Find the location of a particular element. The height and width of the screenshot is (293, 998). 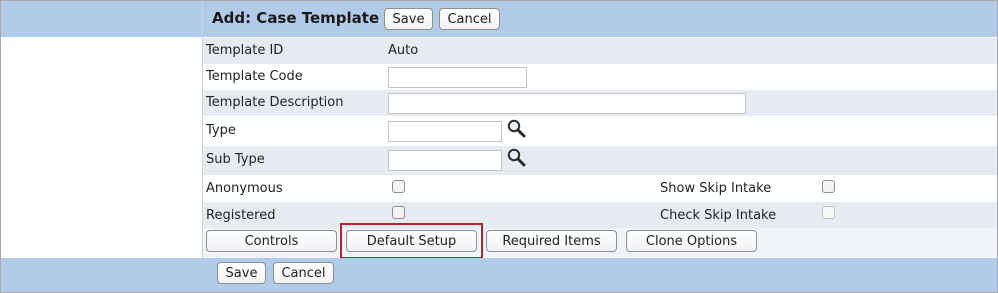

template-description-input is located at coordinates (567, 103).